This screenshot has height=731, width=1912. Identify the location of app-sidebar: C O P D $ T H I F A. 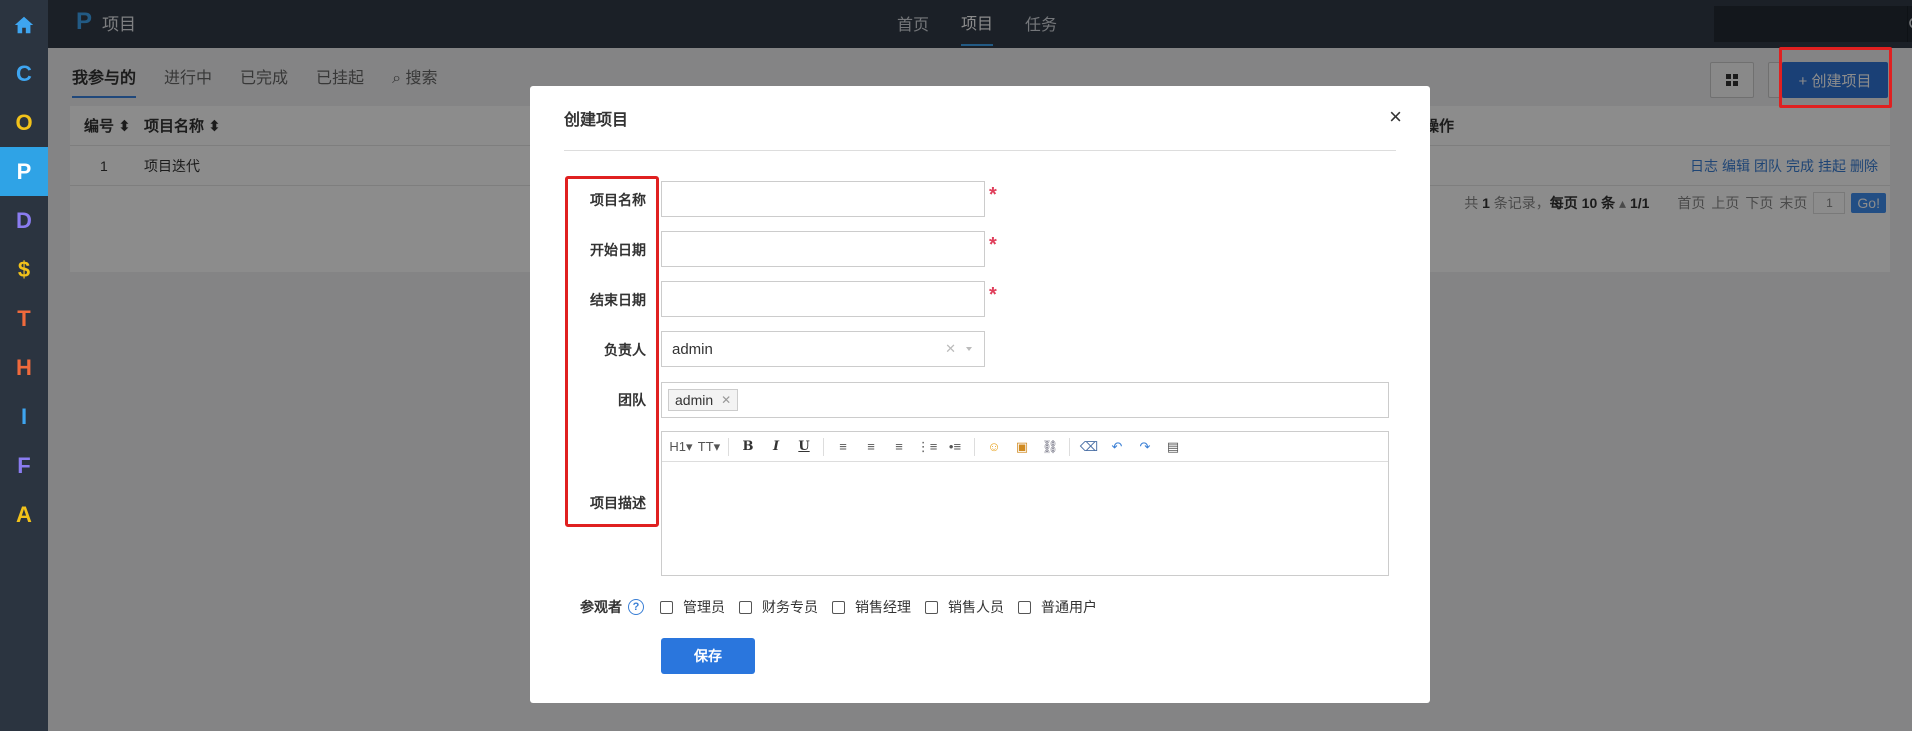
(24, 365).